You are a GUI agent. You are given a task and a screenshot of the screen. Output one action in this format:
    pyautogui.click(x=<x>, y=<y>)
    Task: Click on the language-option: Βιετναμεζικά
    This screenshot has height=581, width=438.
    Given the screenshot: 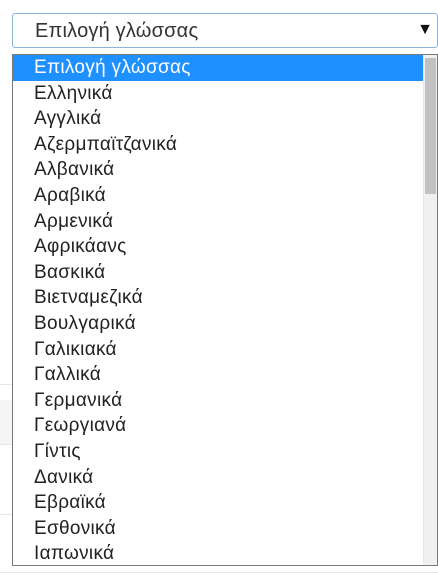 What is the action you would take?
    pyautogui.click(x=219, y=298)
    